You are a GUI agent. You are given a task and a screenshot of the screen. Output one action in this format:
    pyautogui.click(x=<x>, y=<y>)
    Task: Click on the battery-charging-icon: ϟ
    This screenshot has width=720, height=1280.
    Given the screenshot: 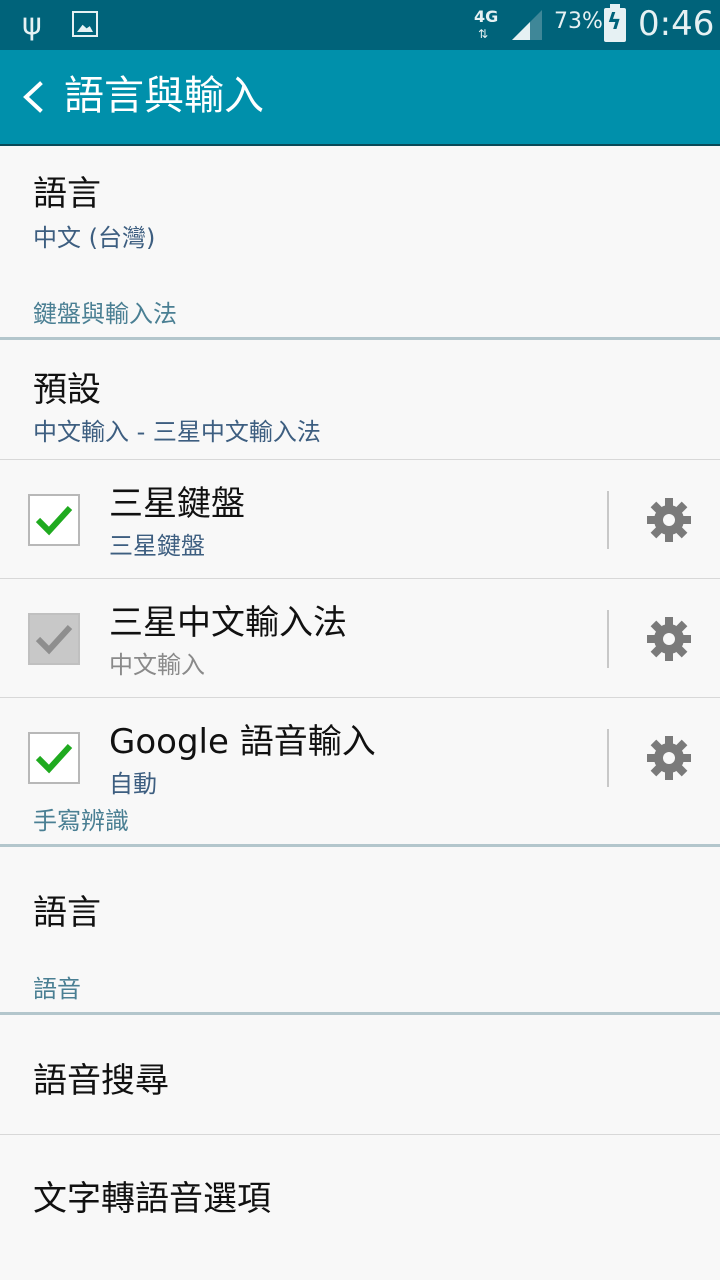 What is the action you would take?
    pyautogui.click(x=615, y=23)
    